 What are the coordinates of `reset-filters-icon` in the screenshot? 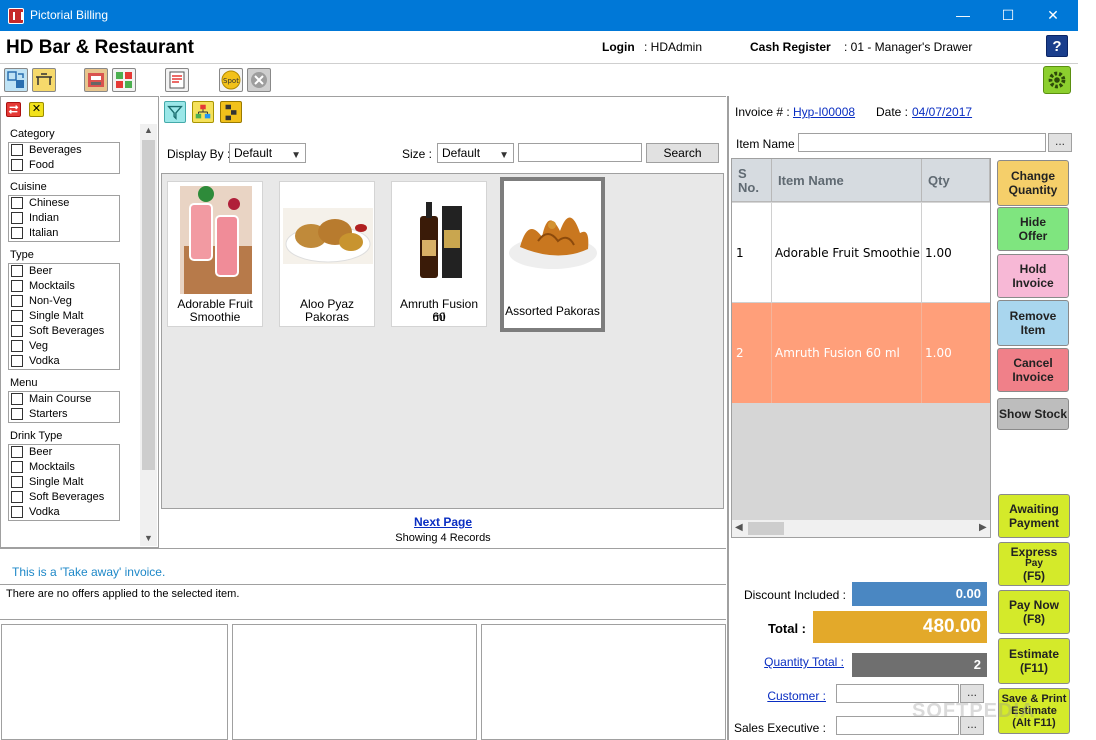 It's located at (13, 109).